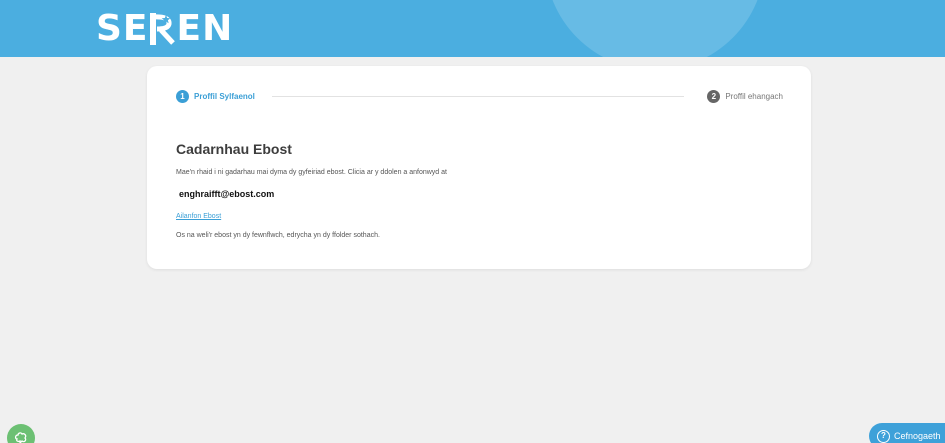  Describe the element at coordinates (754, 96) in the screenshot. I see `step-label: Proffil ehangach` at that location.